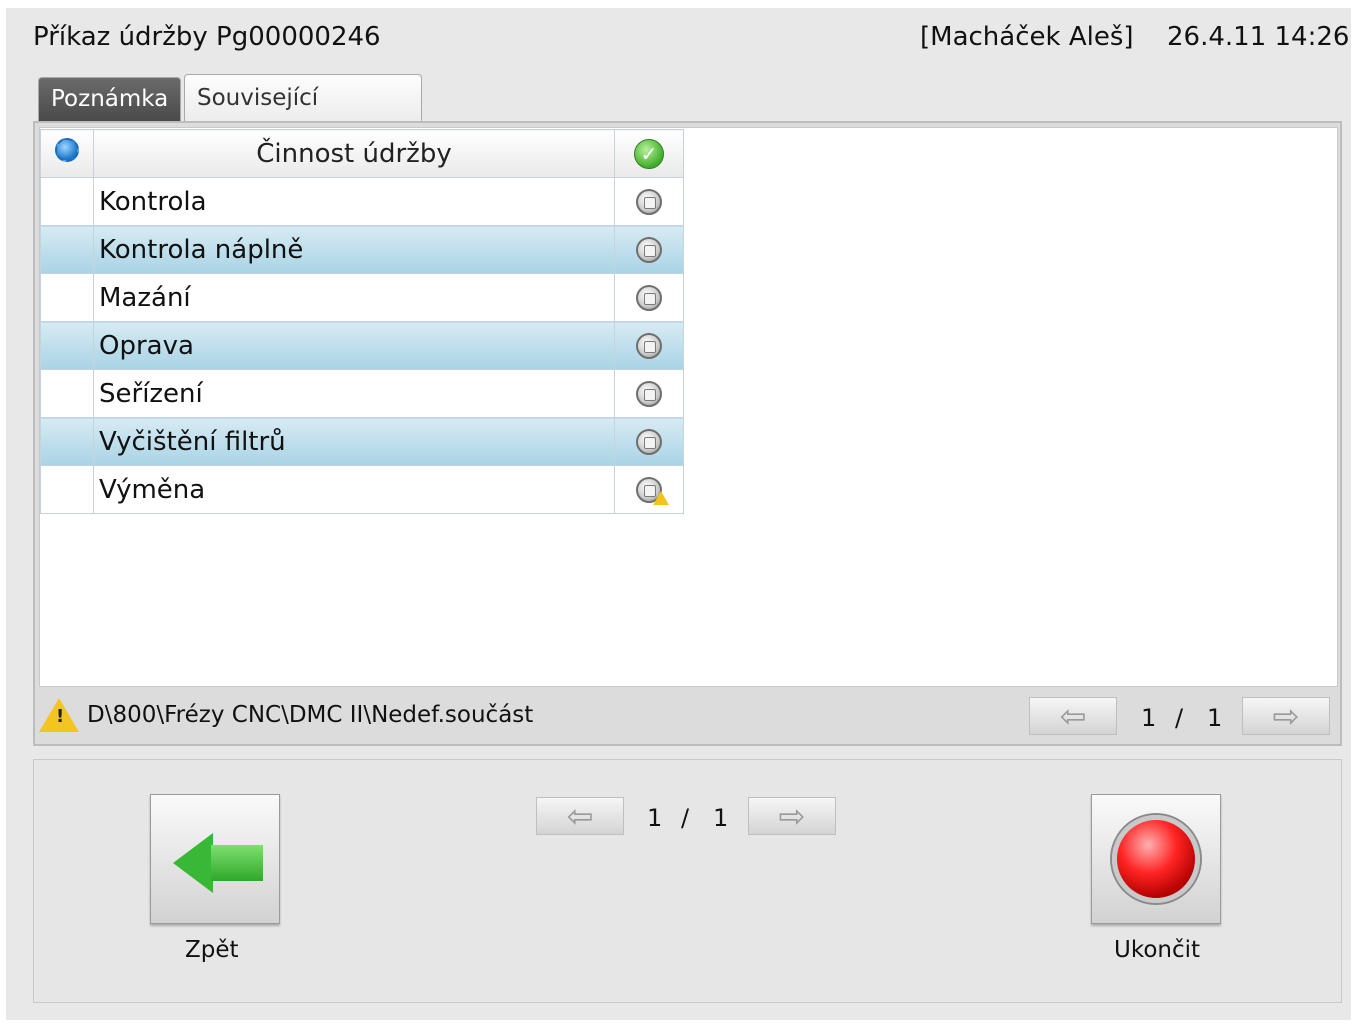 Image resolution: width=1355 pixels, height=1025 pixels. Describe the element at coordinates (354, 201) in the screenshot. I see `activity-name: Kontrola` at that location.